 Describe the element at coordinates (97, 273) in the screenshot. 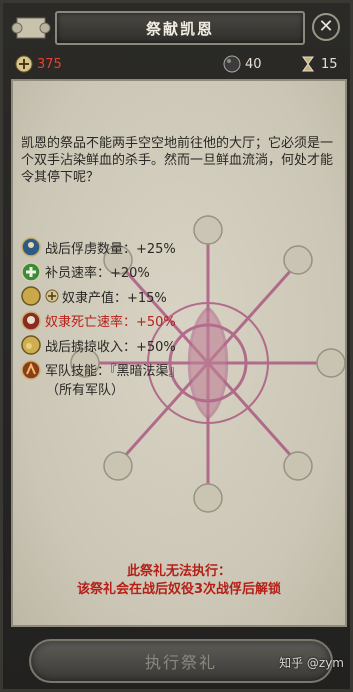

I see `effect-replenishment-text: 补员速率：+20%` at that location.